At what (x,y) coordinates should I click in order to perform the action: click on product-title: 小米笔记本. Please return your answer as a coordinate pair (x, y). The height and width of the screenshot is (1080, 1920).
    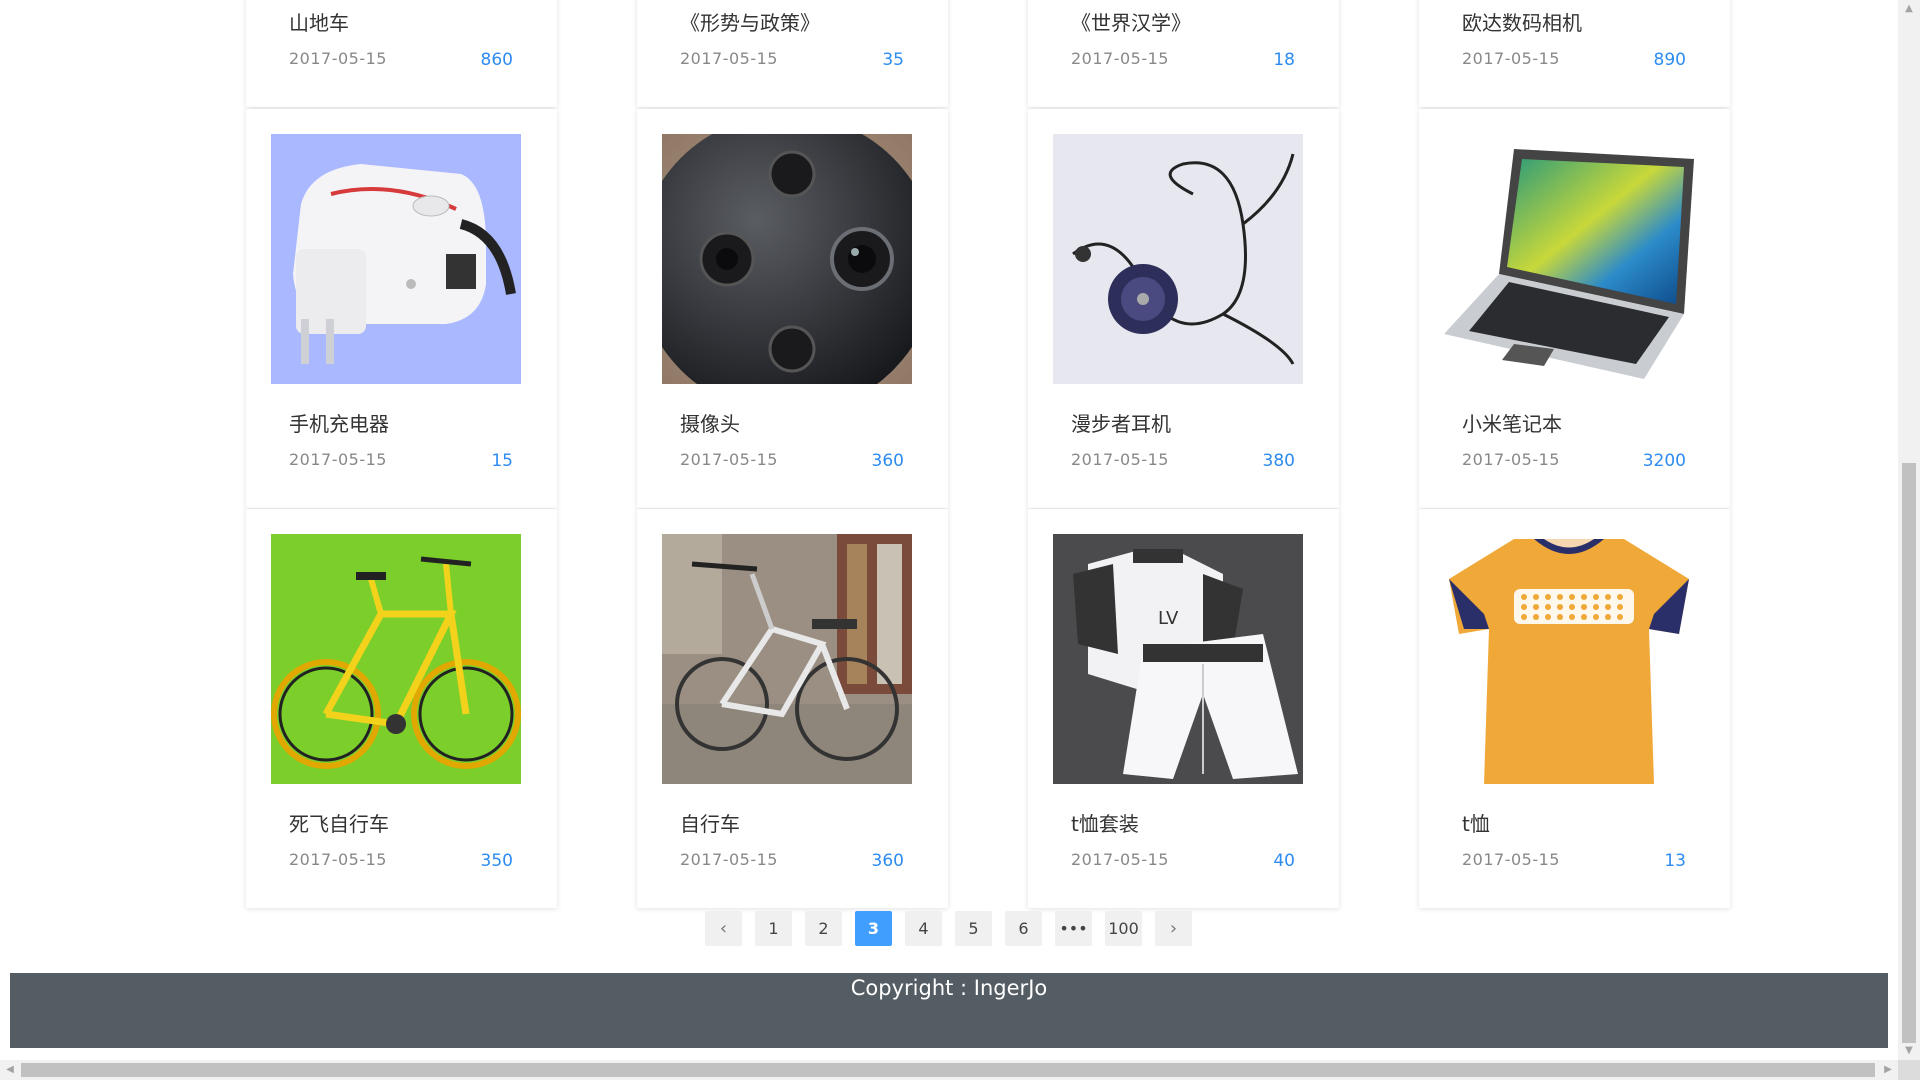
    Looking at the image, I should click on (1512, 424).